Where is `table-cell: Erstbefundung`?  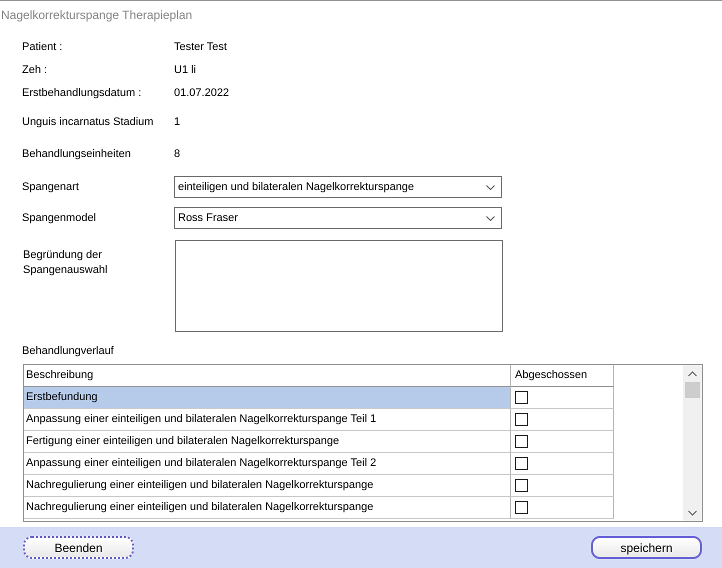
table-cell: Erstbefundung is located at coordinates (267, 398).